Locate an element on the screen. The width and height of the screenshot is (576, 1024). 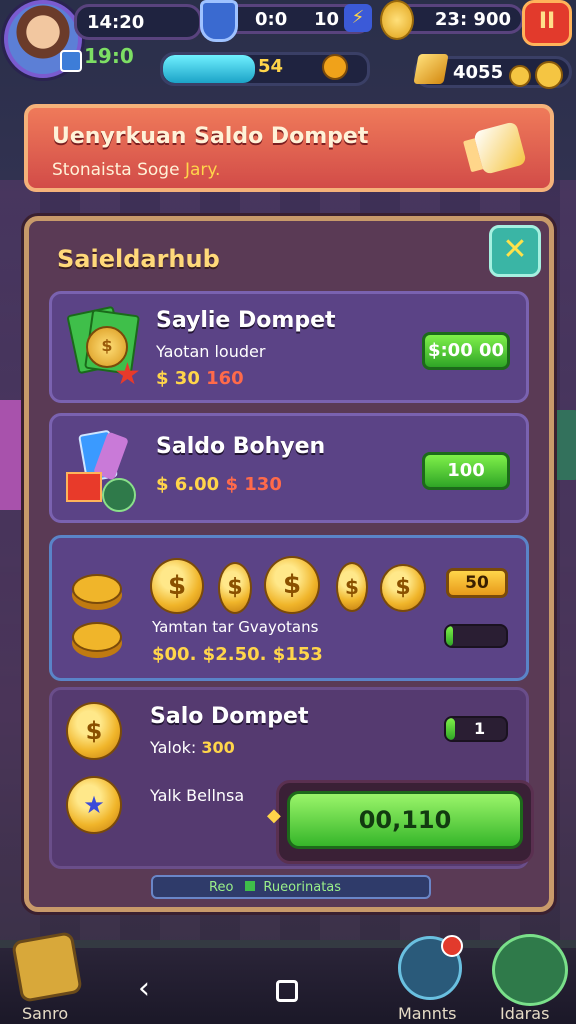
offer-card: Saldo Bohyen $ 6.00 $ 130 100 is located at coordinates (289, 468).